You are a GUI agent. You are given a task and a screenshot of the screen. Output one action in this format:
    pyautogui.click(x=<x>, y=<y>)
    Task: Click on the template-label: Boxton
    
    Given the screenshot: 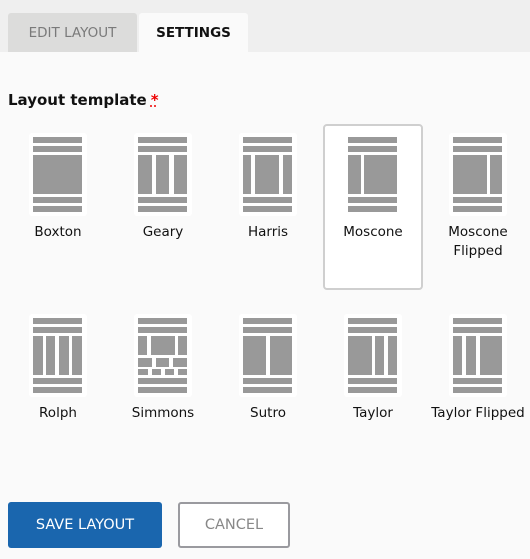 What is the action you would take?
    pyautogui.click(x=58, y=232)
    